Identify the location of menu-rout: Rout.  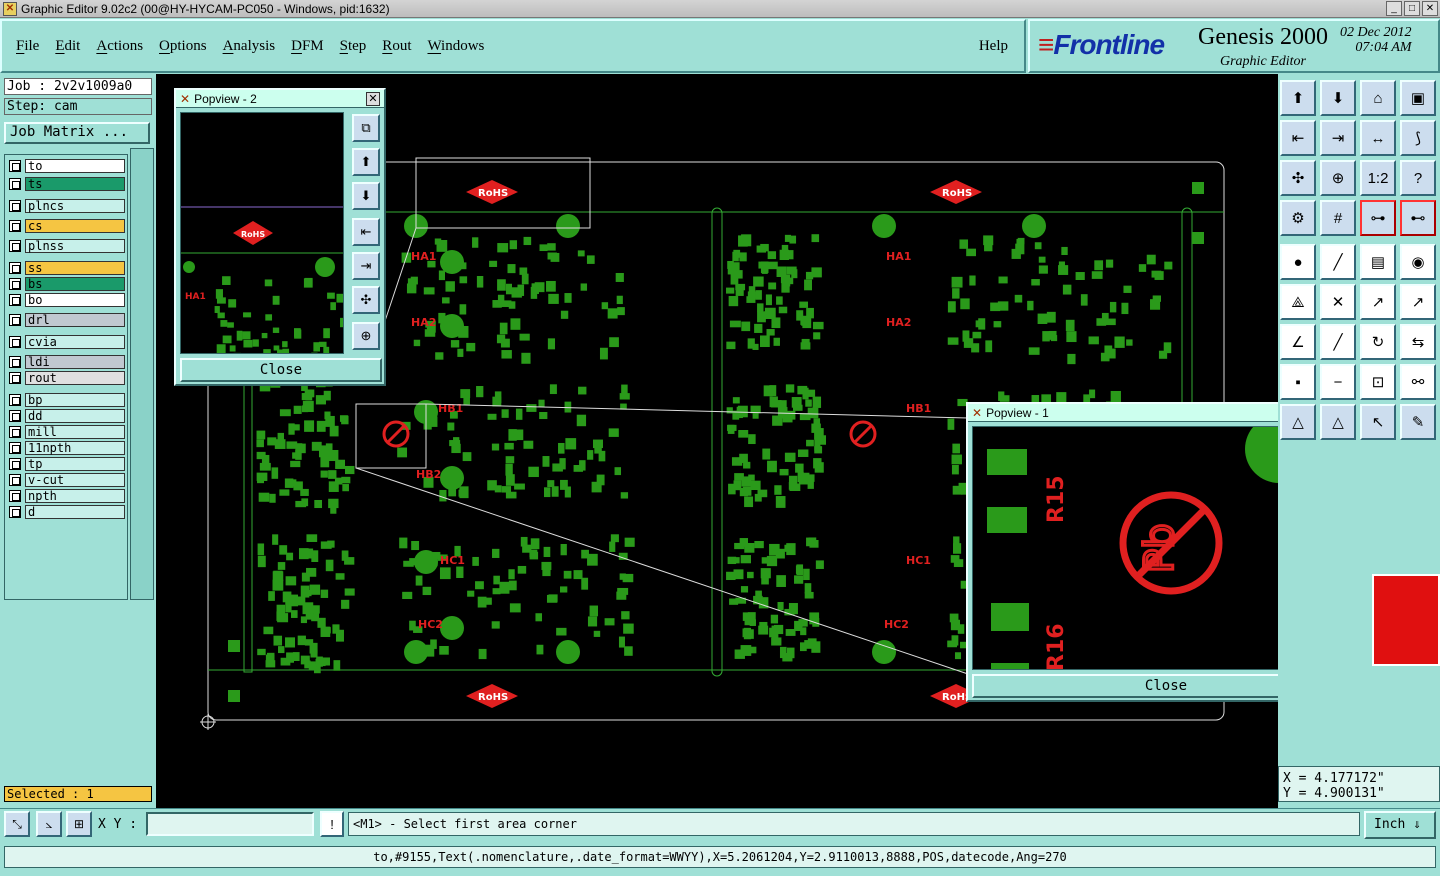
(396, 46).